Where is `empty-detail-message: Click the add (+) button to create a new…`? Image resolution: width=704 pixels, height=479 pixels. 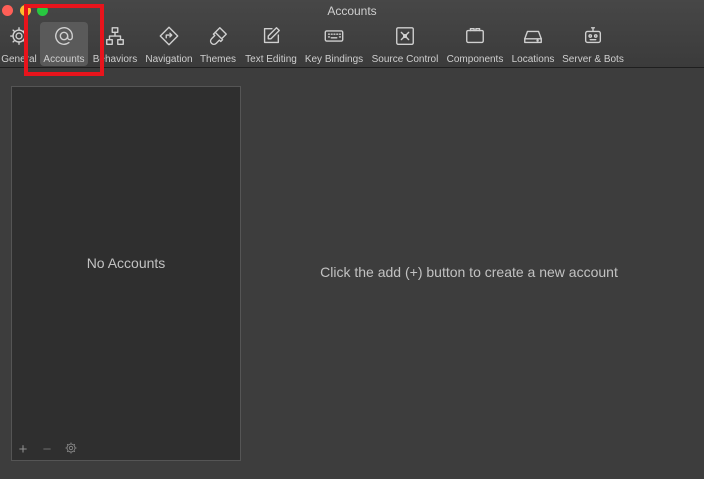 empty-detail-message: Click the add (+) button to create a new… is located at coordinates (469, 272).